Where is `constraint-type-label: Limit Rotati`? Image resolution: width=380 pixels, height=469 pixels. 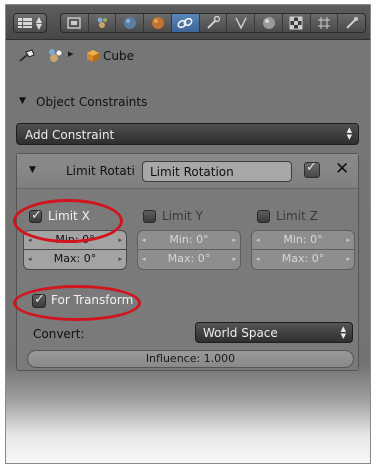 constraint-type-label: Limit Rotati is located at coordinates (100, 171).